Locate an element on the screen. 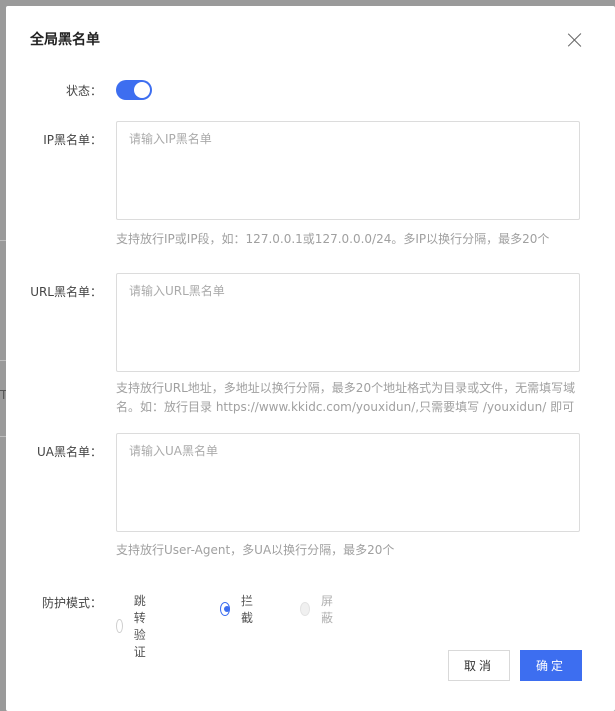  cancel-button: 取消 is located at coordinates (479, 665).